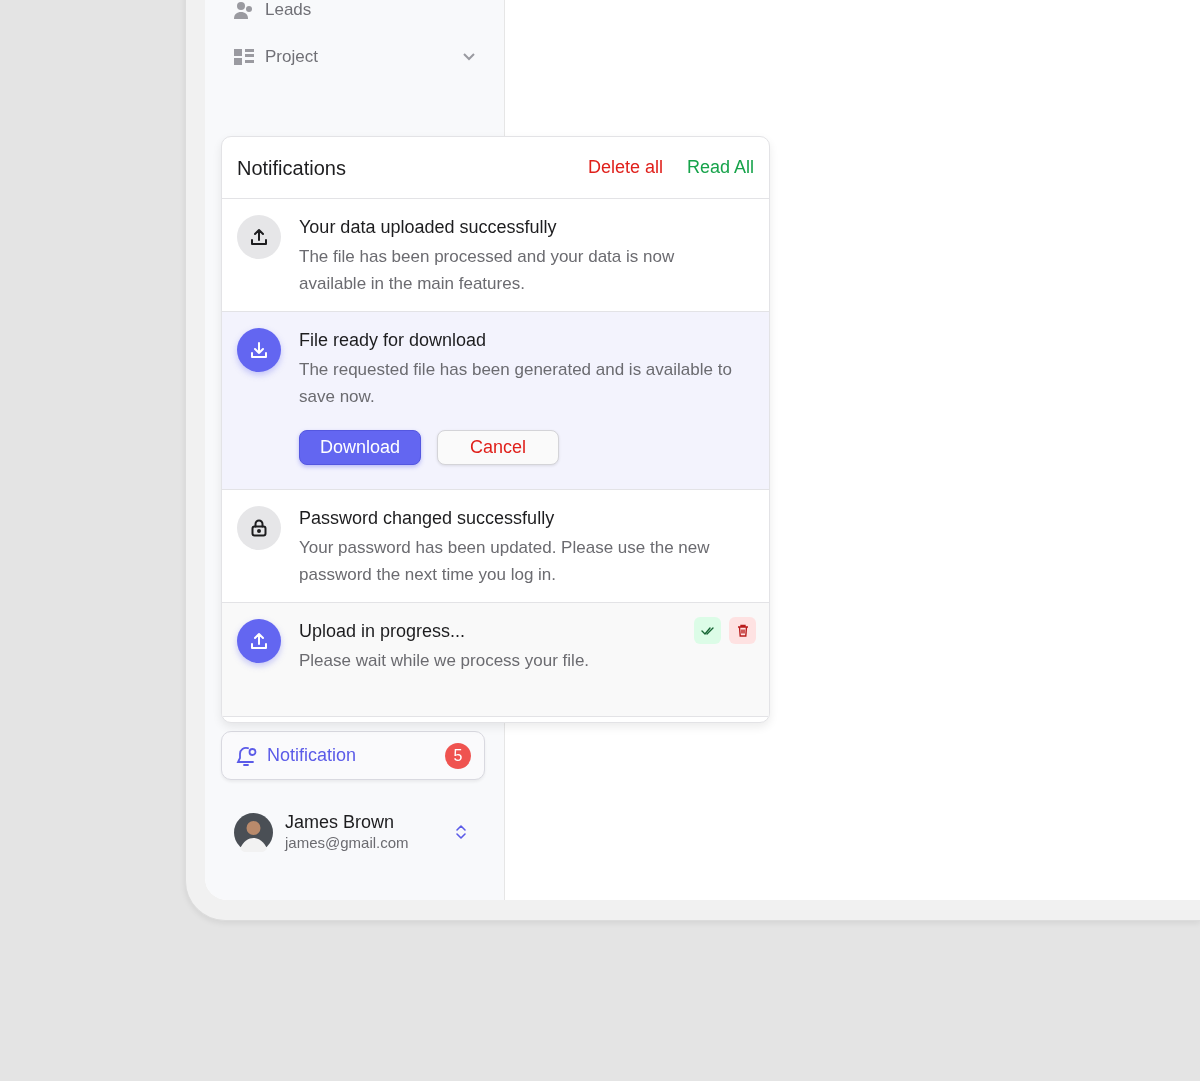 This screenshot has width=1200, height=1081. I want to click on notification-item: Password changed successfully Your password has been updated. Please use the new password the next time you log in., so click(495, 546).